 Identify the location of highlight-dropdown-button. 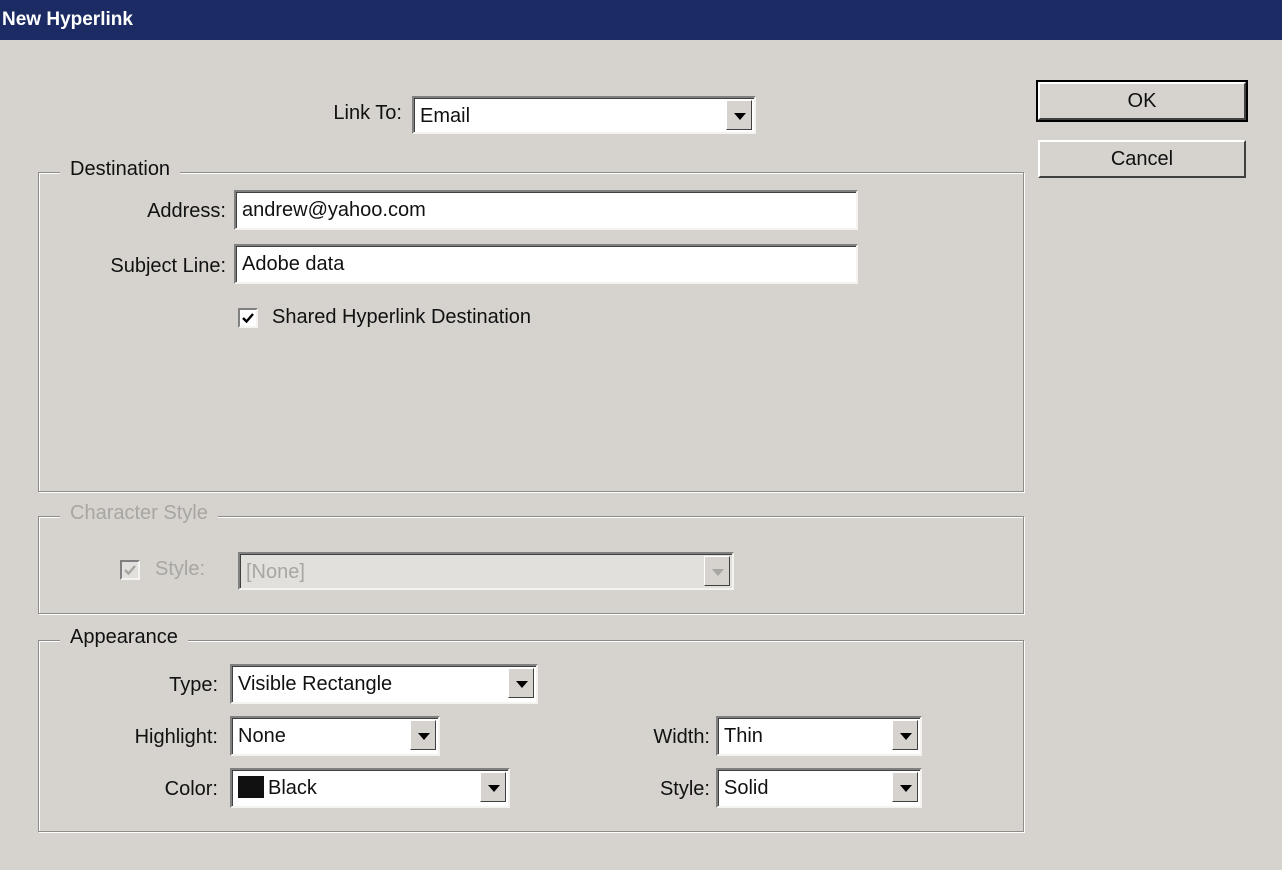
(423, 735).